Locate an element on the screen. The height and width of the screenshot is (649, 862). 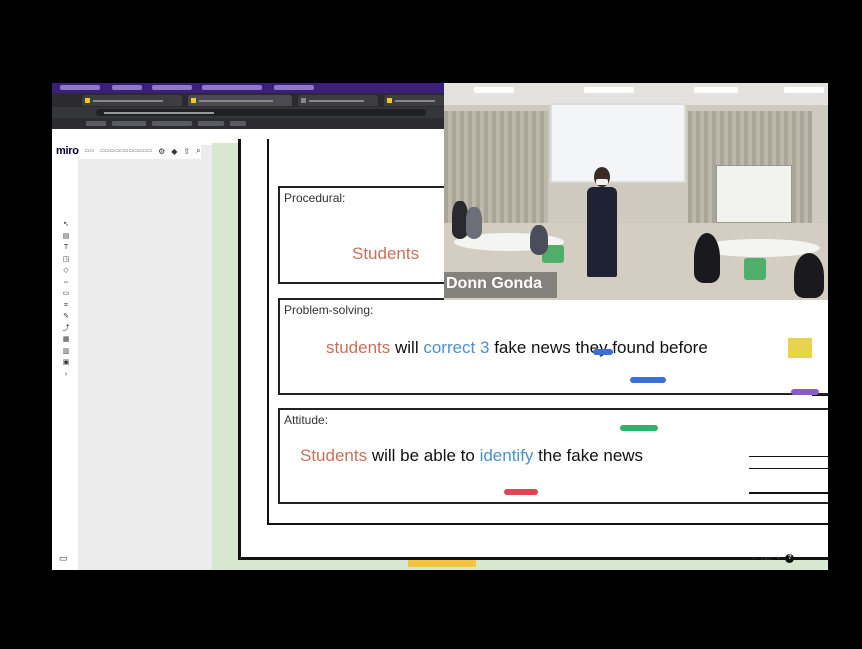
word-students-2: Students is located at coordinates (334, 455).